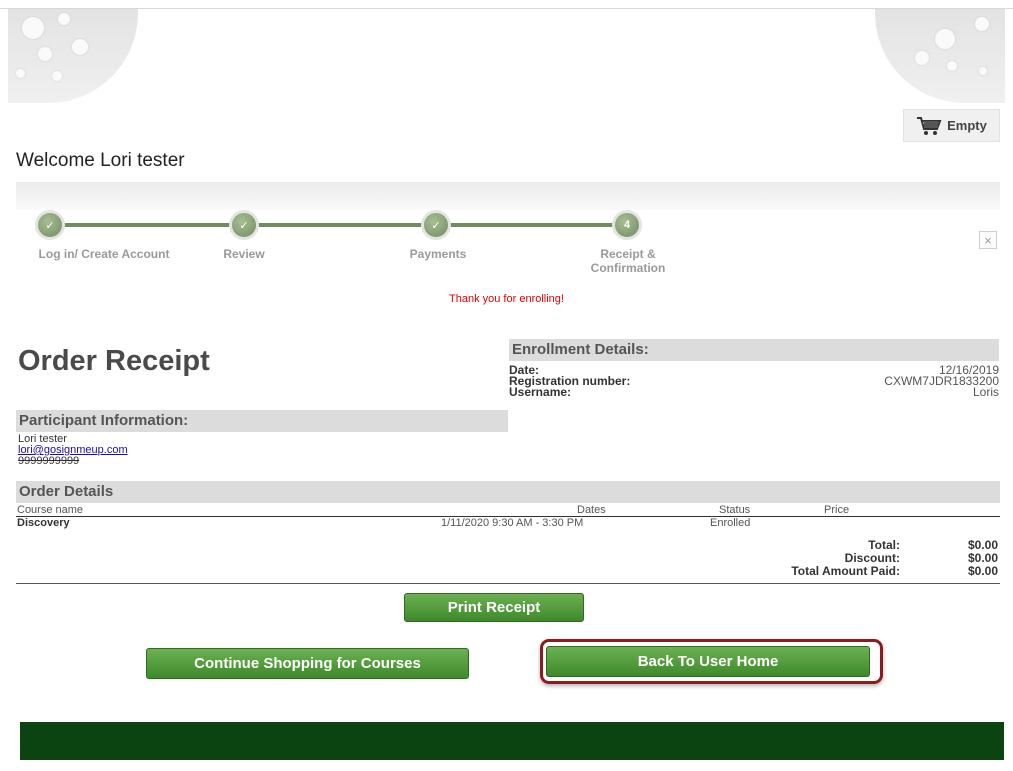 This screenshot has width=1013, height=771. Describe the element at coordinates (508, 510) in the screenshot. I see `table-header: Course name Dates Status Price` at that location.